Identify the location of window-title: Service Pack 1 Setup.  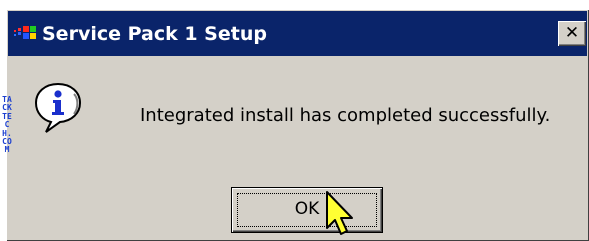
(154, 34).